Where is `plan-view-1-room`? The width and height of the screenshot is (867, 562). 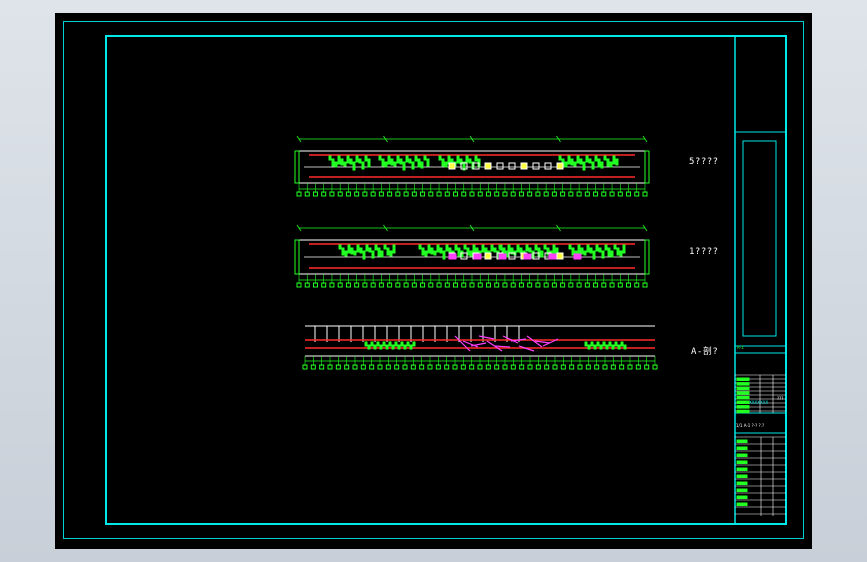
plan-view-1-room is located at coordinates (488, 256).